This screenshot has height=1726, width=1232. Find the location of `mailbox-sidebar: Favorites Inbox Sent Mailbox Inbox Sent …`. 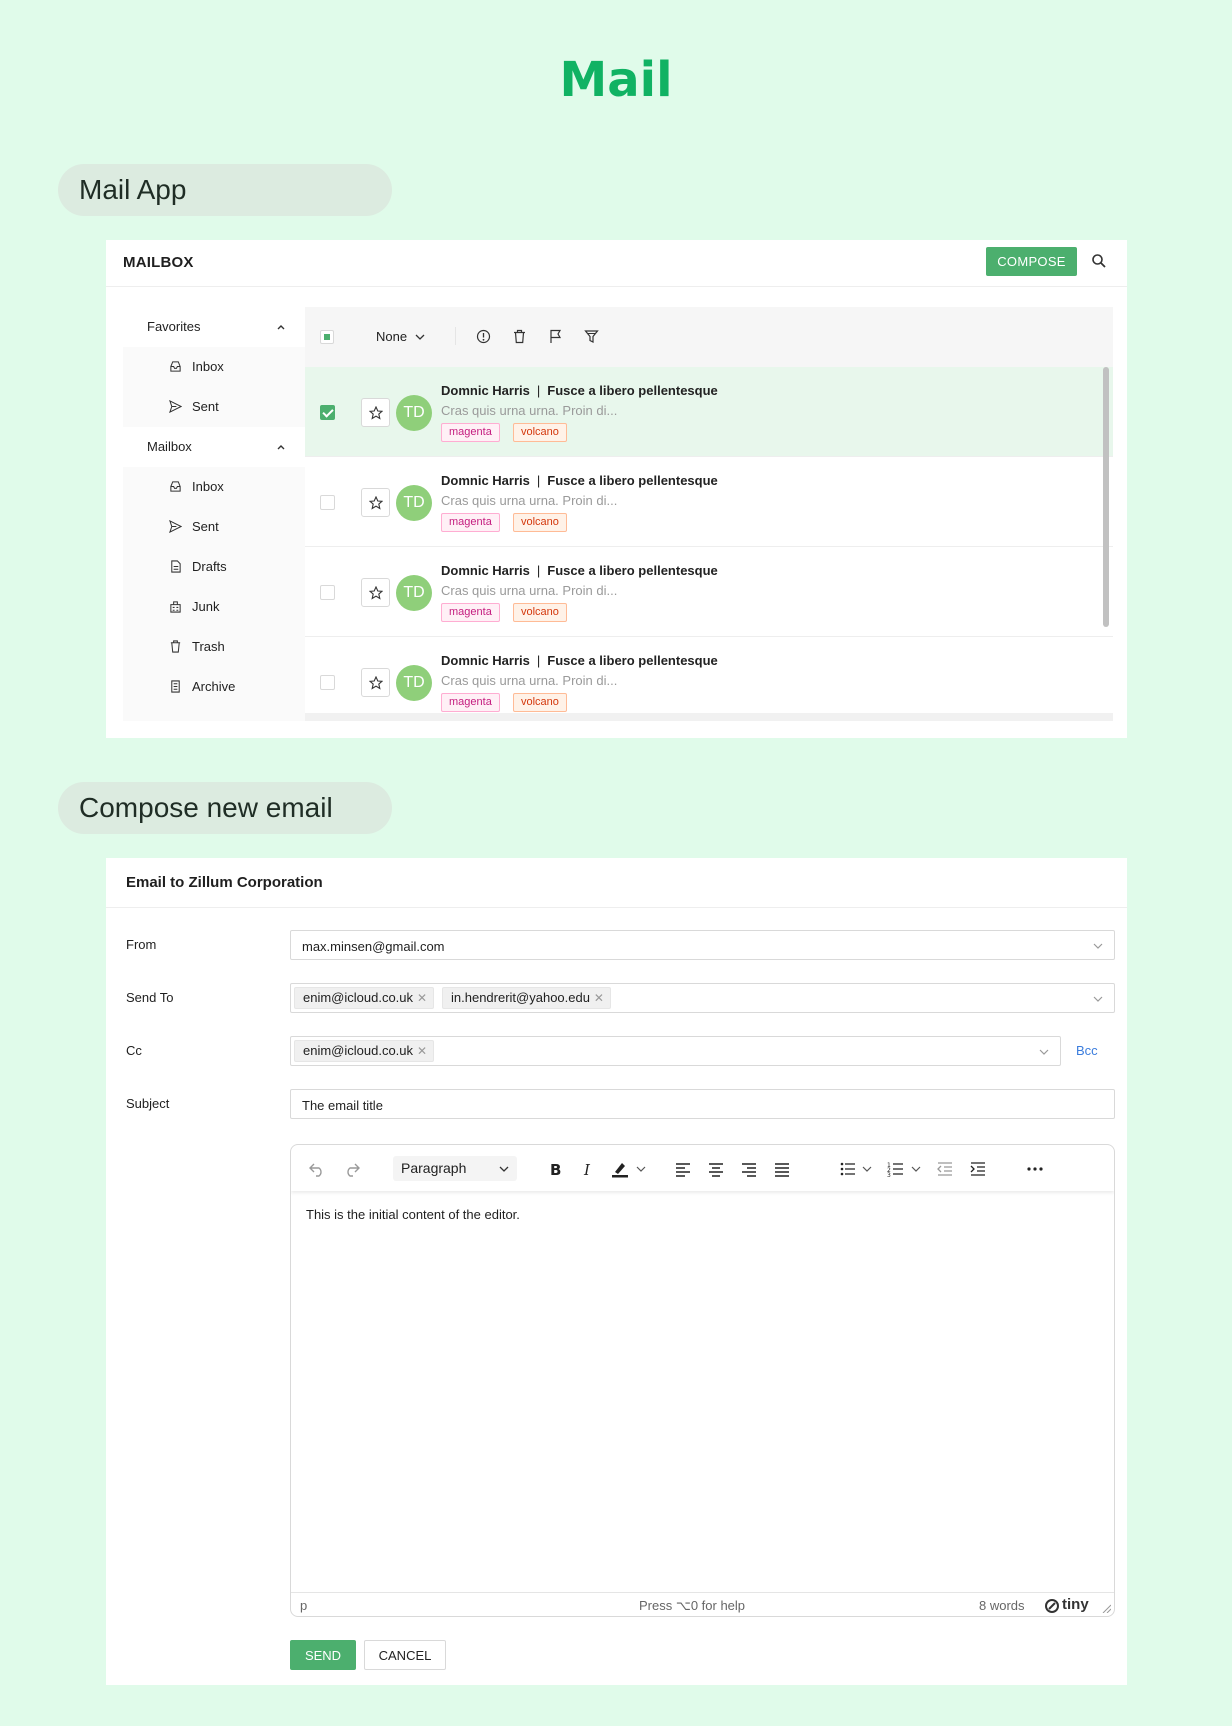

mailbox-sidebar: Favorites Inbox Sent Mailbox Inbox Sent … is located at coordinates (214, 514).